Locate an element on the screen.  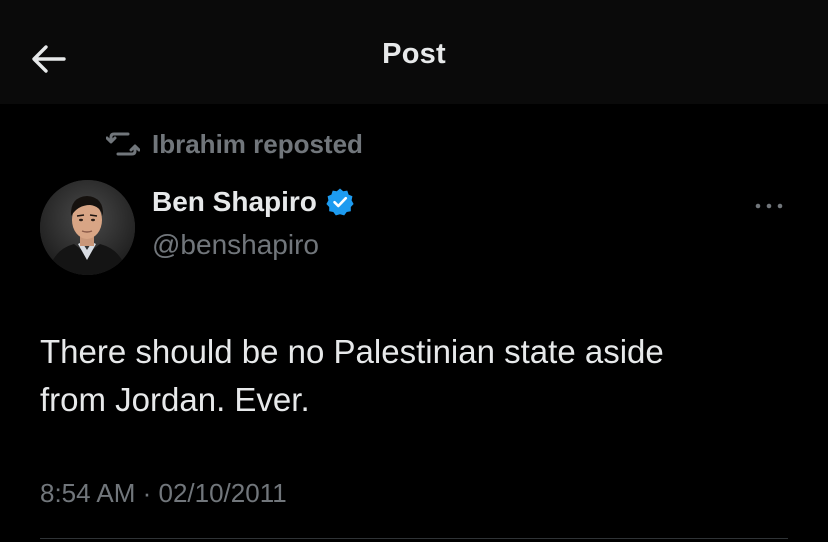
avatar is located at coordinates (87, 227).